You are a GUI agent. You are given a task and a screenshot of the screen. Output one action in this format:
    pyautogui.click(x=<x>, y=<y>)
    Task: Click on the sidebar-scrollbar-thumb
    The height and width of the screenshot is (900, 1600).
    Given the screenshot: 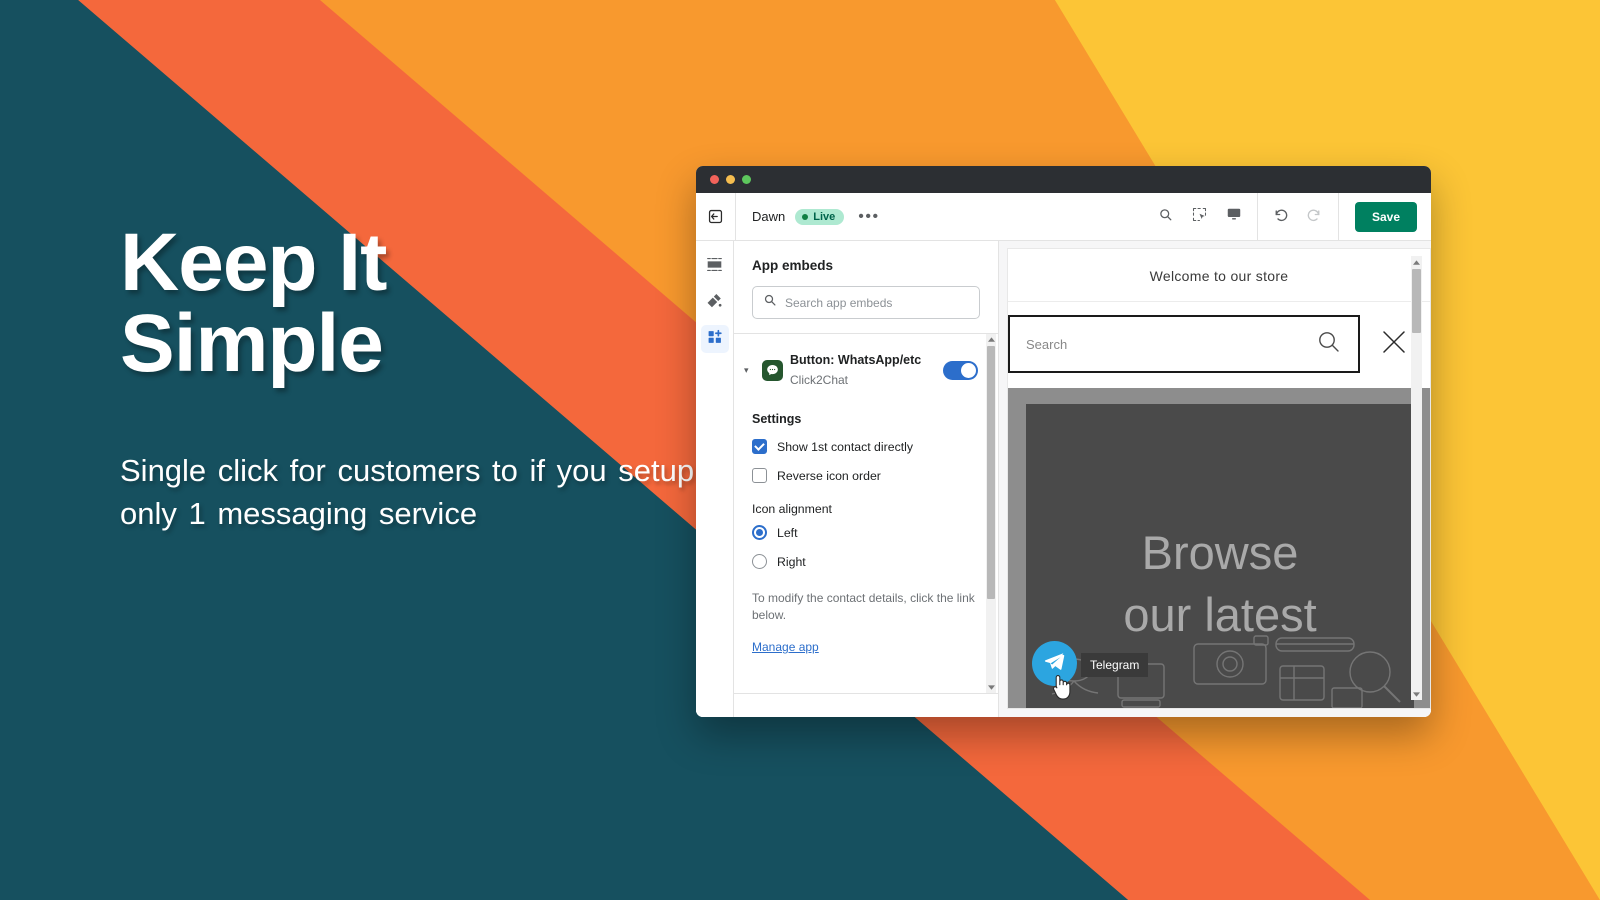 What is the action you would take?
    pyautogui.click(x=991, y=472)
    